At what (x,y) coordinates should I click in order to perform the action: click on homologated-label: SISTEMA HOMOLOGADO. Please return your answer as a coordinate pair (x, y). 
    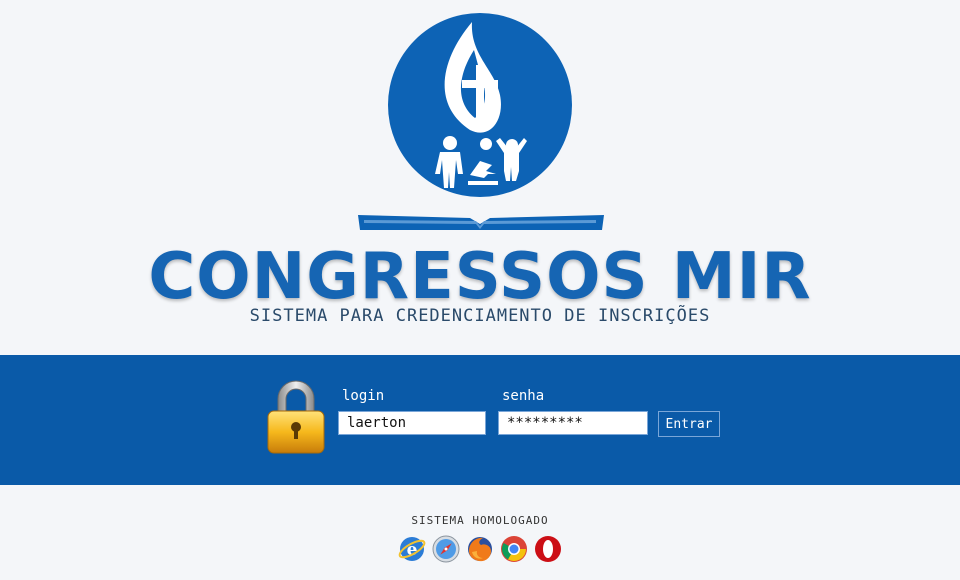
    Looking at the image, I should click on (480, 520).